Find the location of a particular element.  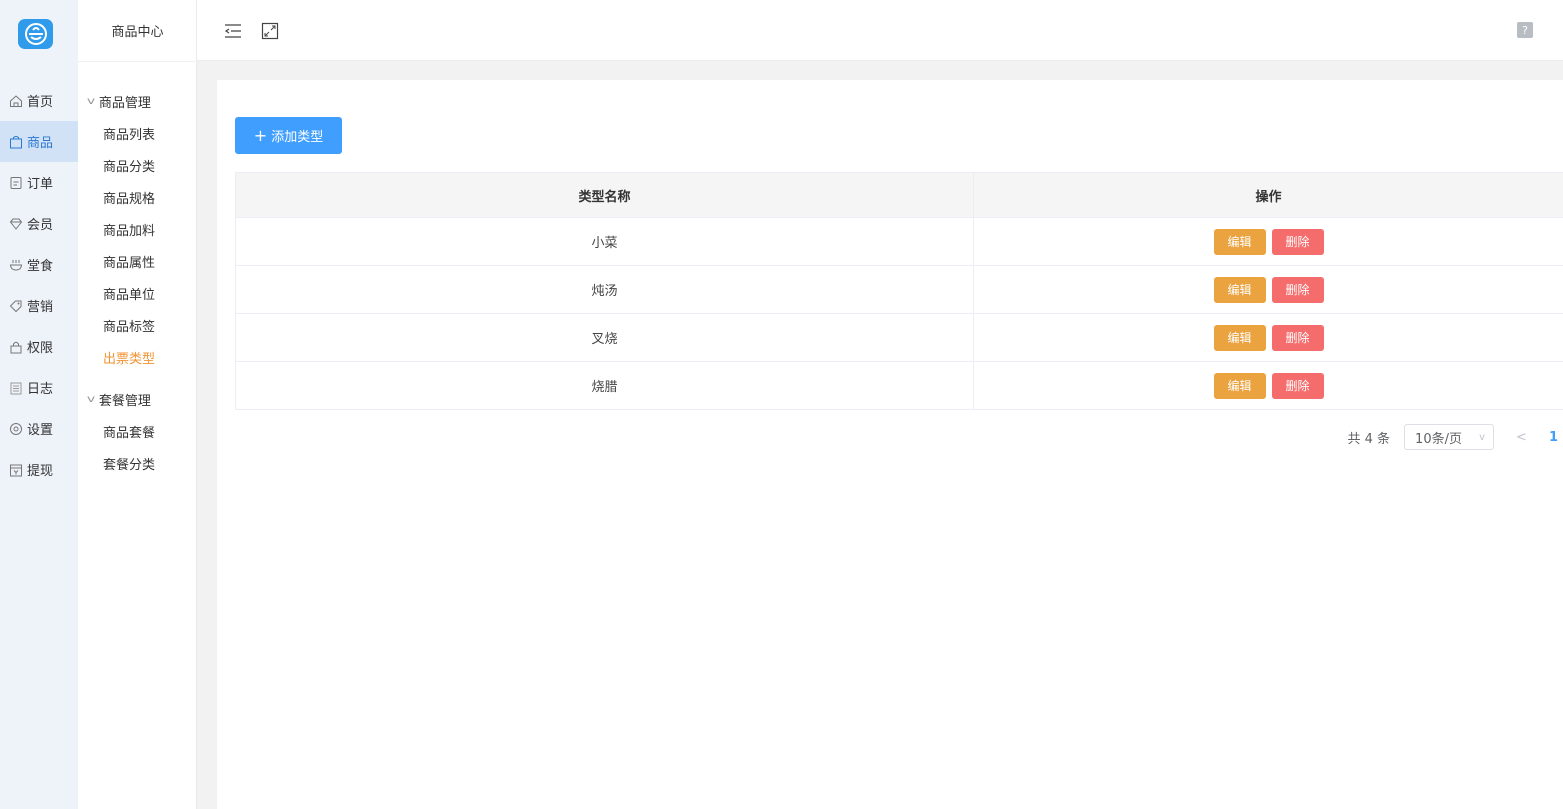

plus-icon: + is located at coordinates (260, 135).